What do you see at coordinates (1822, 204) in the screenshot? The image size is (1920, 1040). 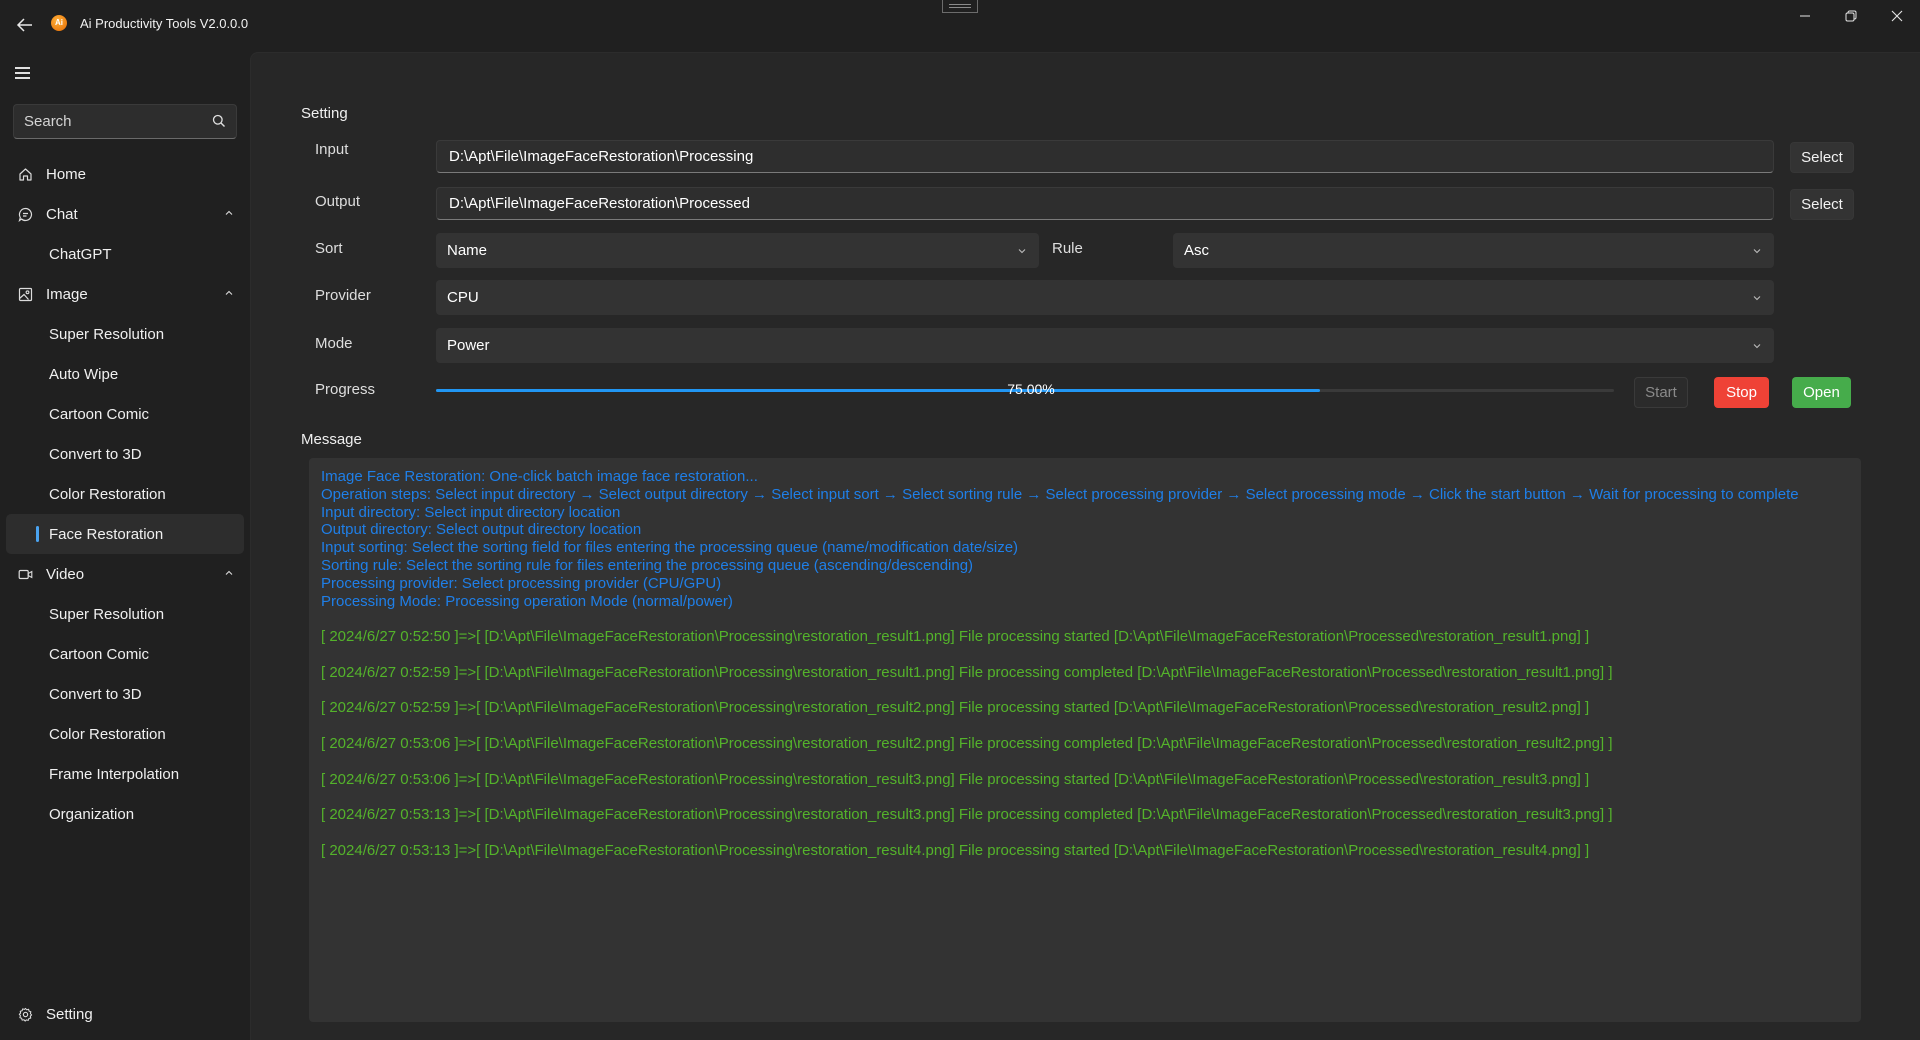 I see `output-select-button: Select` at bounding box center [1822, 204].